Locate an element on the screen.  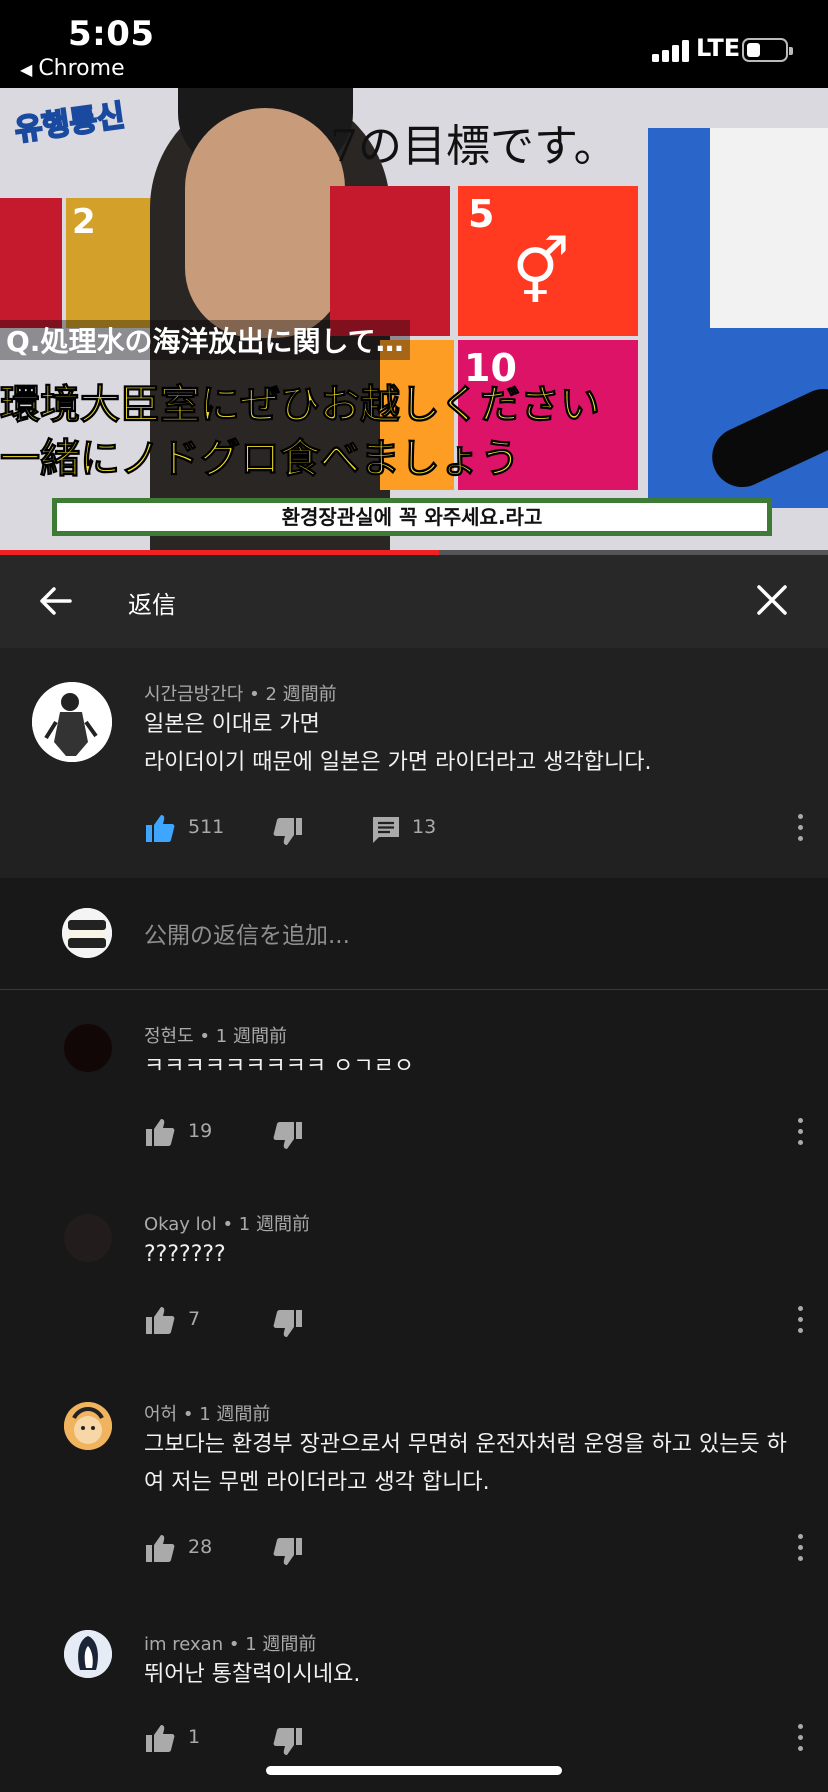
home-indicator is located at coordinates (414, 1770).